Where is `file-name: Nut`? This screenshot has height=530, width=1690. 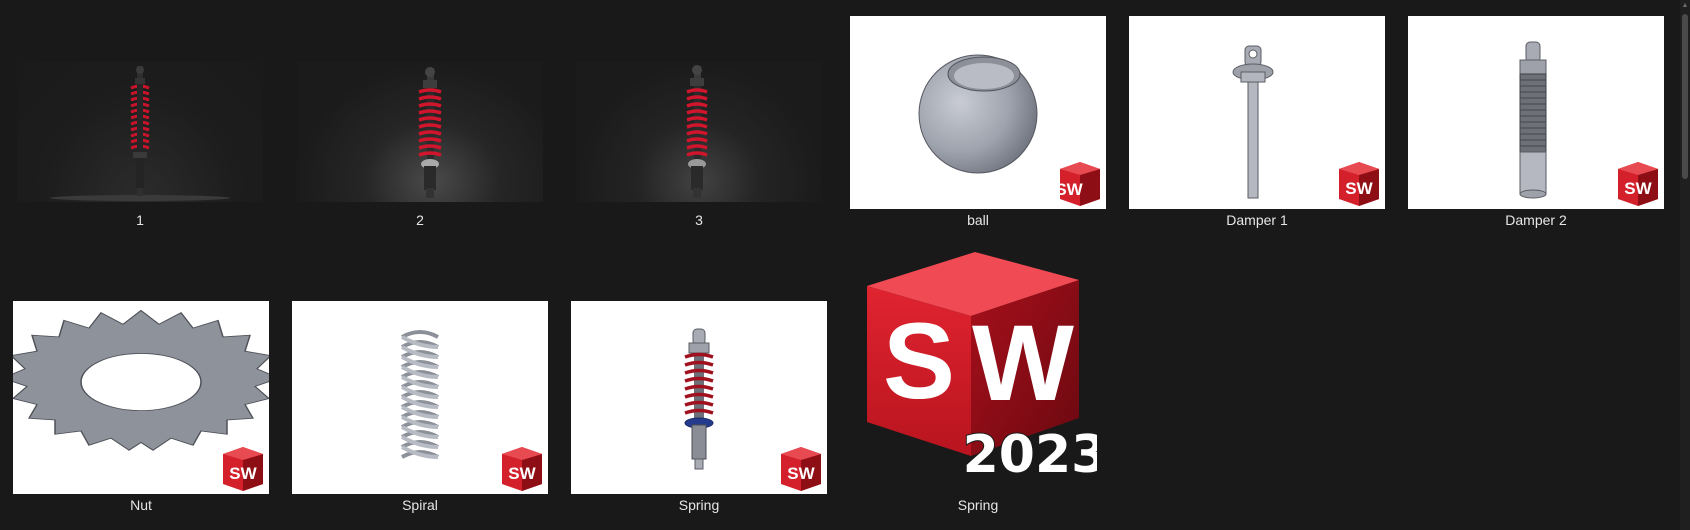
file-name: Nut is located at coordinates (141, 505).